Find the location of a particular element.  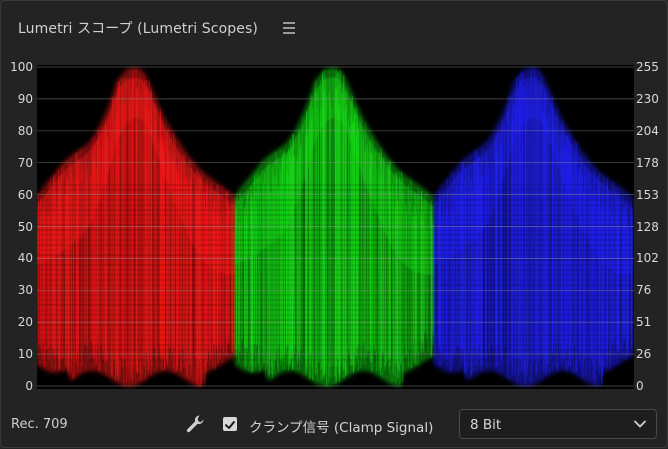

color-space-label: Rec. 709 is located at coordinates (39, 424).